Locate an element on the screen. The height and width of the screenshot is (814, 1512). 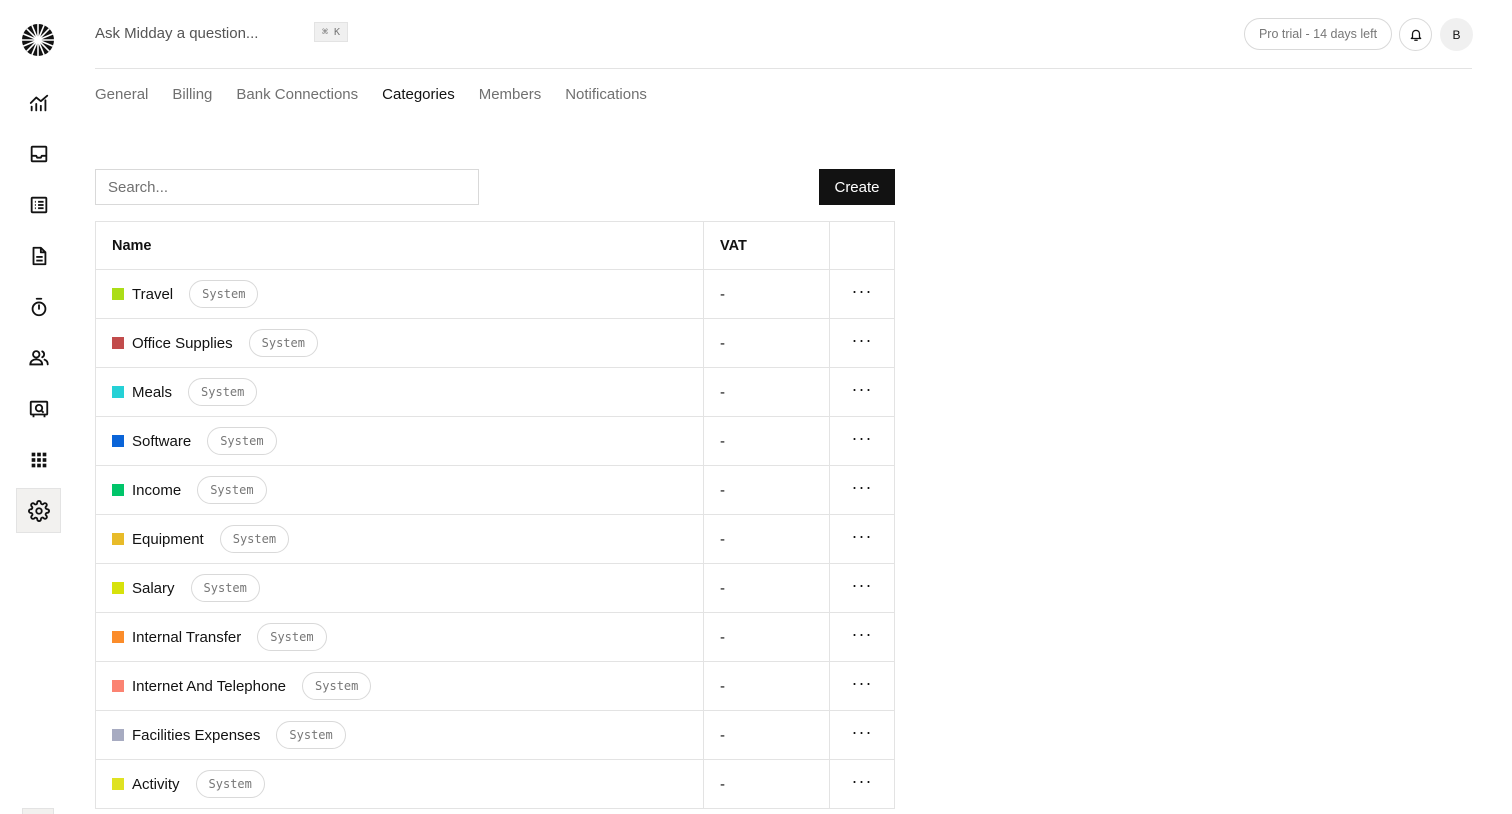
table-row: Internal Transfer System - ··· is located at coordinates (495, 637).